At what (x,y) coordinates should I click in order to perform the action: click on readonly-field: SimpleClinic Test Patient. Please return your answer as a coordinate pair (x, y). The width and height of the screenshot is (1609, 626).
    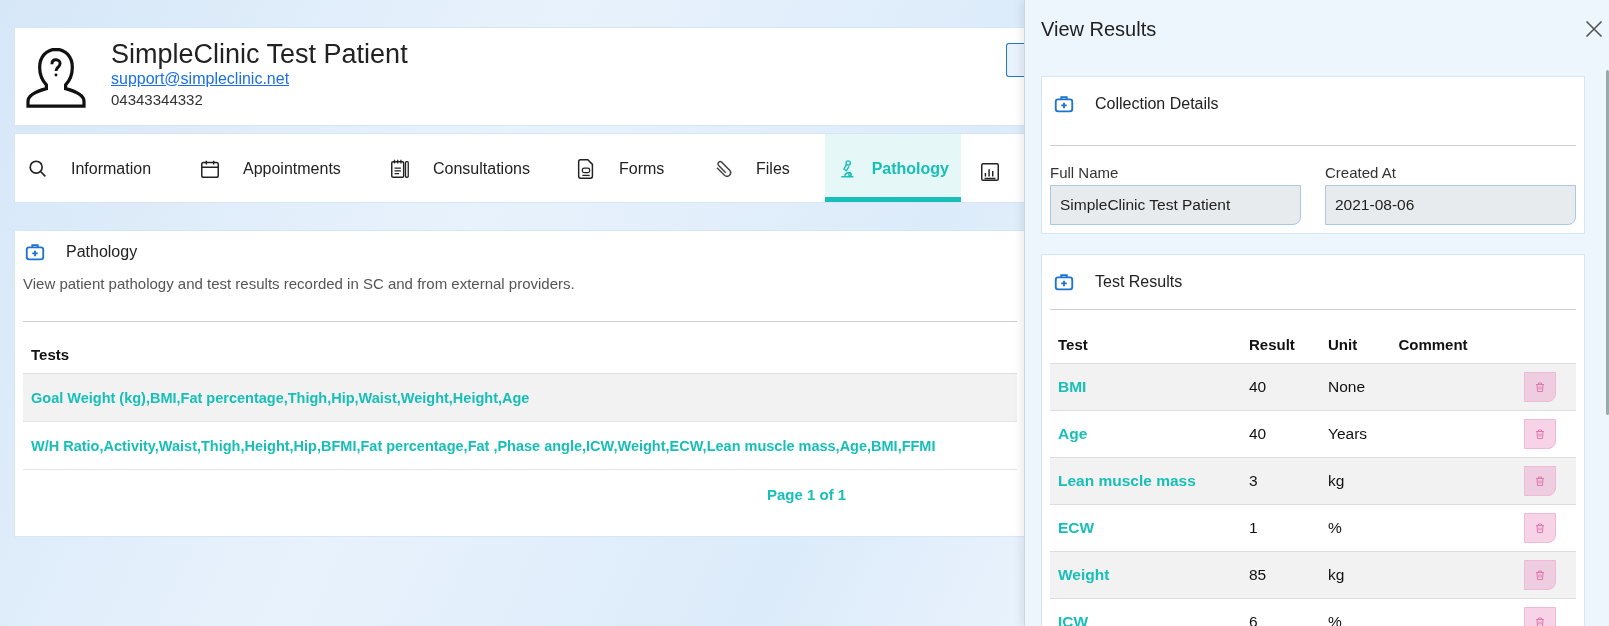
    Looking at the image, I should click on (1175, 205).